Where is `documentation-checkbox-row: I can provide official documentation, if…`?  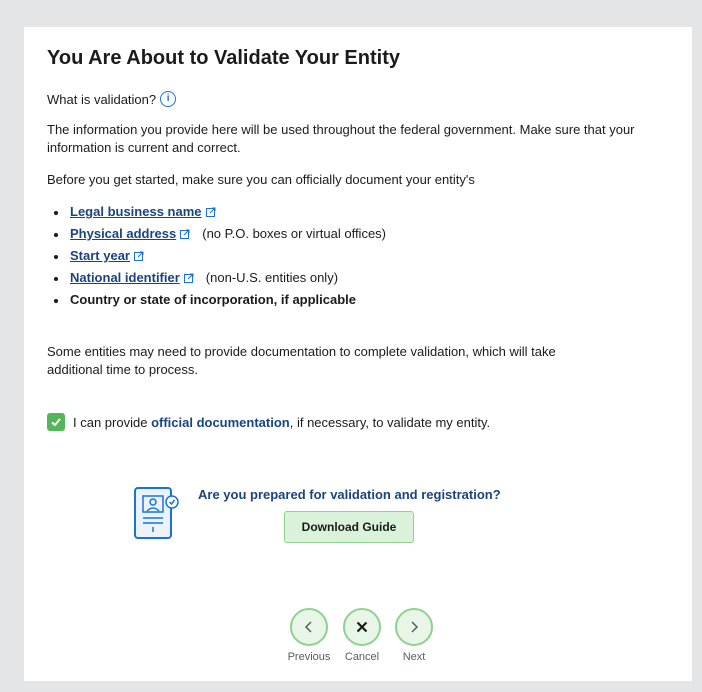
documentation-checkbox-row: I can provide official documentation, if… is located at coordinates (268, 422).